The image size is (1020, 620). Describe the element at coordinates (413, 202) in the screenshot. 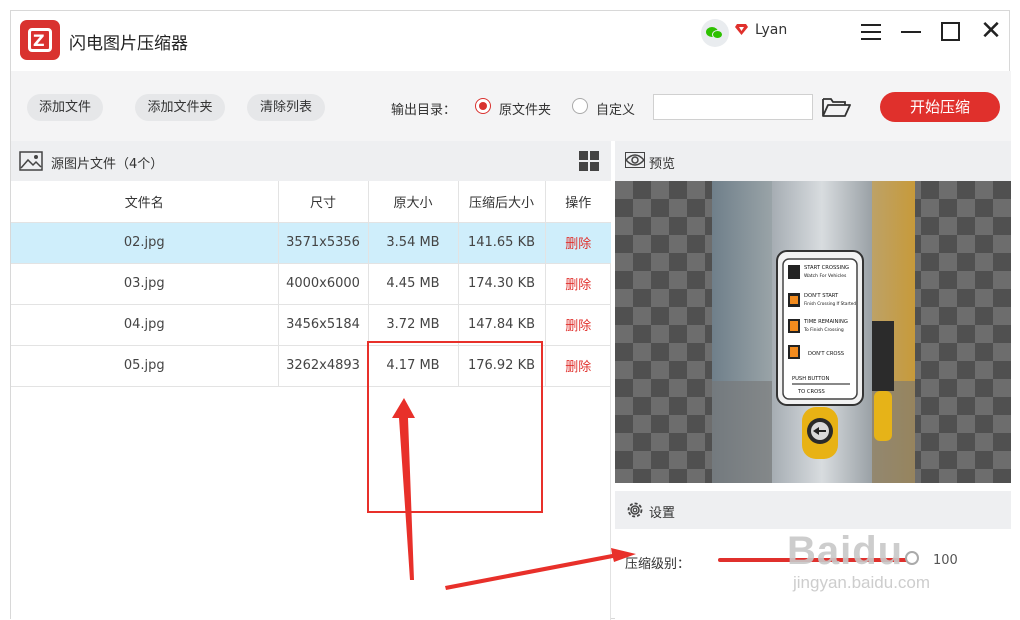

I see `column-header-original-size: 原大小` at that location.